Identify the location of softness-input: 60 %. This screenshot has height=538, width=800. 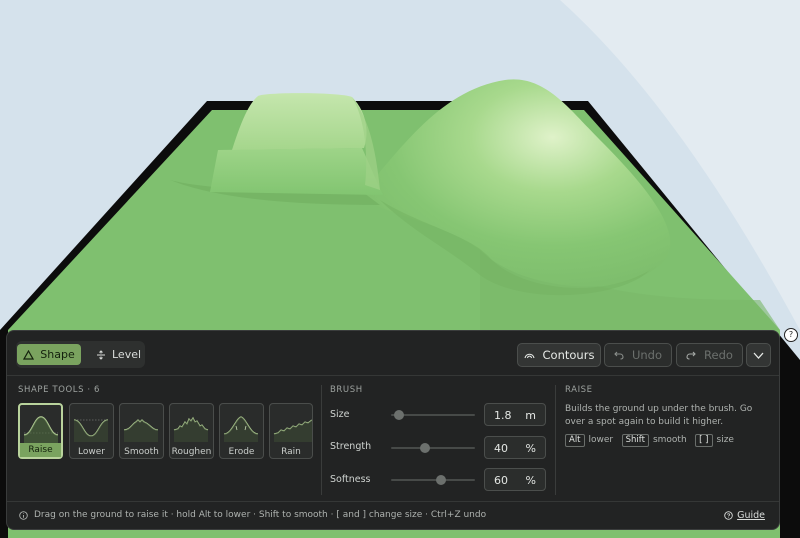
(515, 479).